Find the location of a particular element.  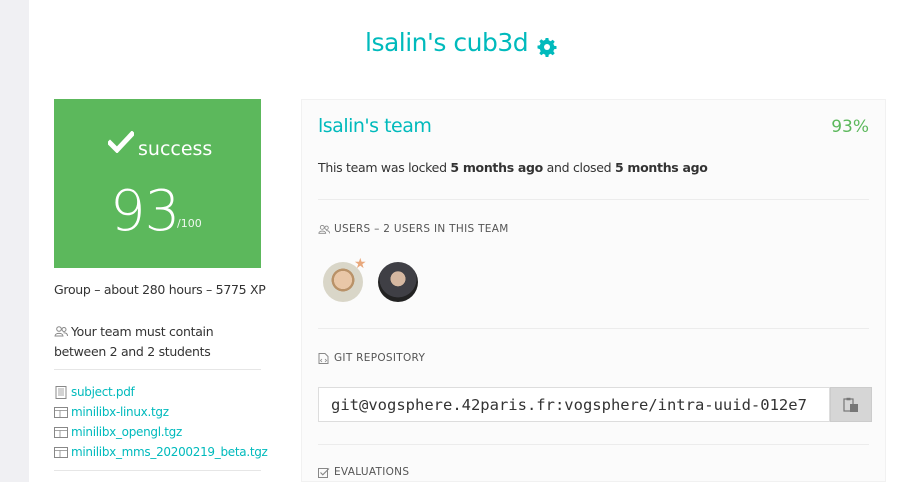

closed-ago: 5 months ago is located at coordinates (661, 167).